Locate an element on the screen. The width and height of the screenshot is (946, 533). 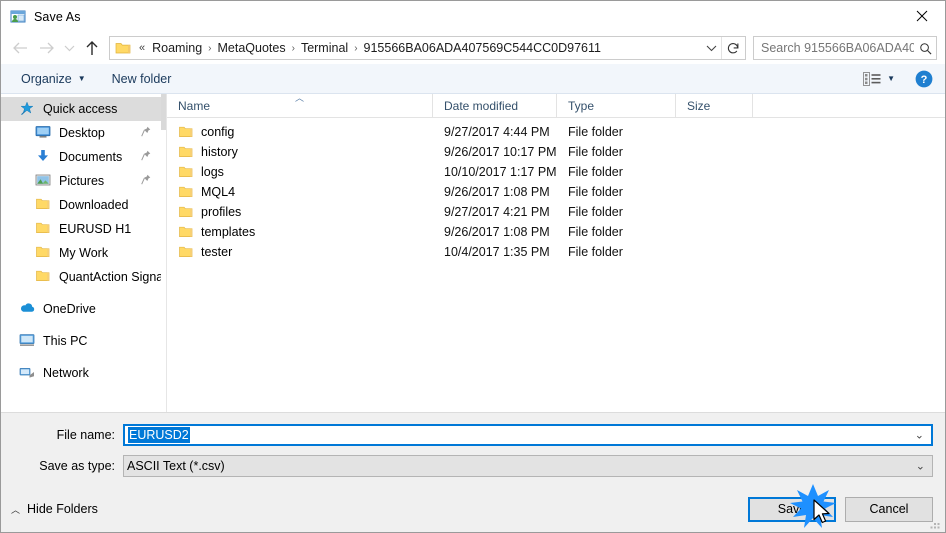
cancel-button: Cancel is located at coordinates (889, 509).